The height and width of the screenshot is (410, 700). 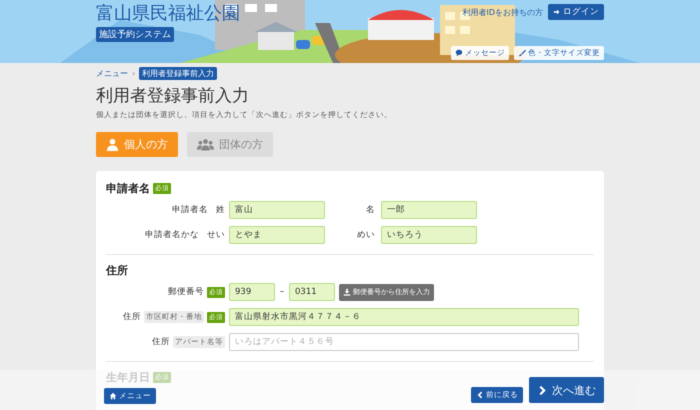 What do you see at coordinates (128, 188) in the screenshot?
I see `section-heading: 申請者名` at bounding box center [128, 188].